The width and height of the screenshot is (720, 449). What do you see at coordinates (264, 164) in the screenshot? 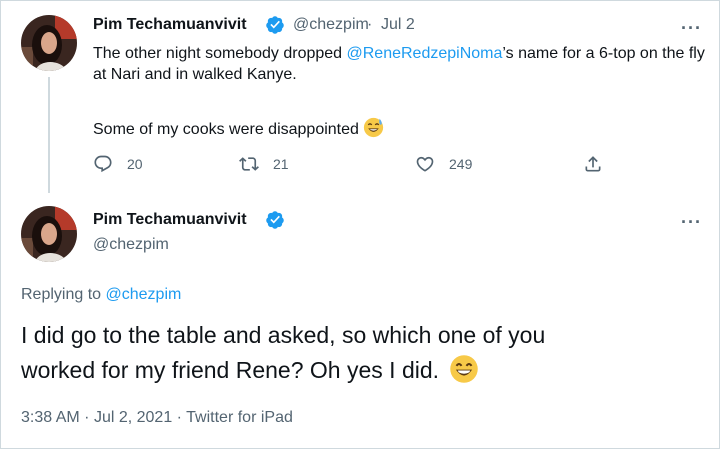
I see `retweet-button: 21` at bounding box center [264, 164].